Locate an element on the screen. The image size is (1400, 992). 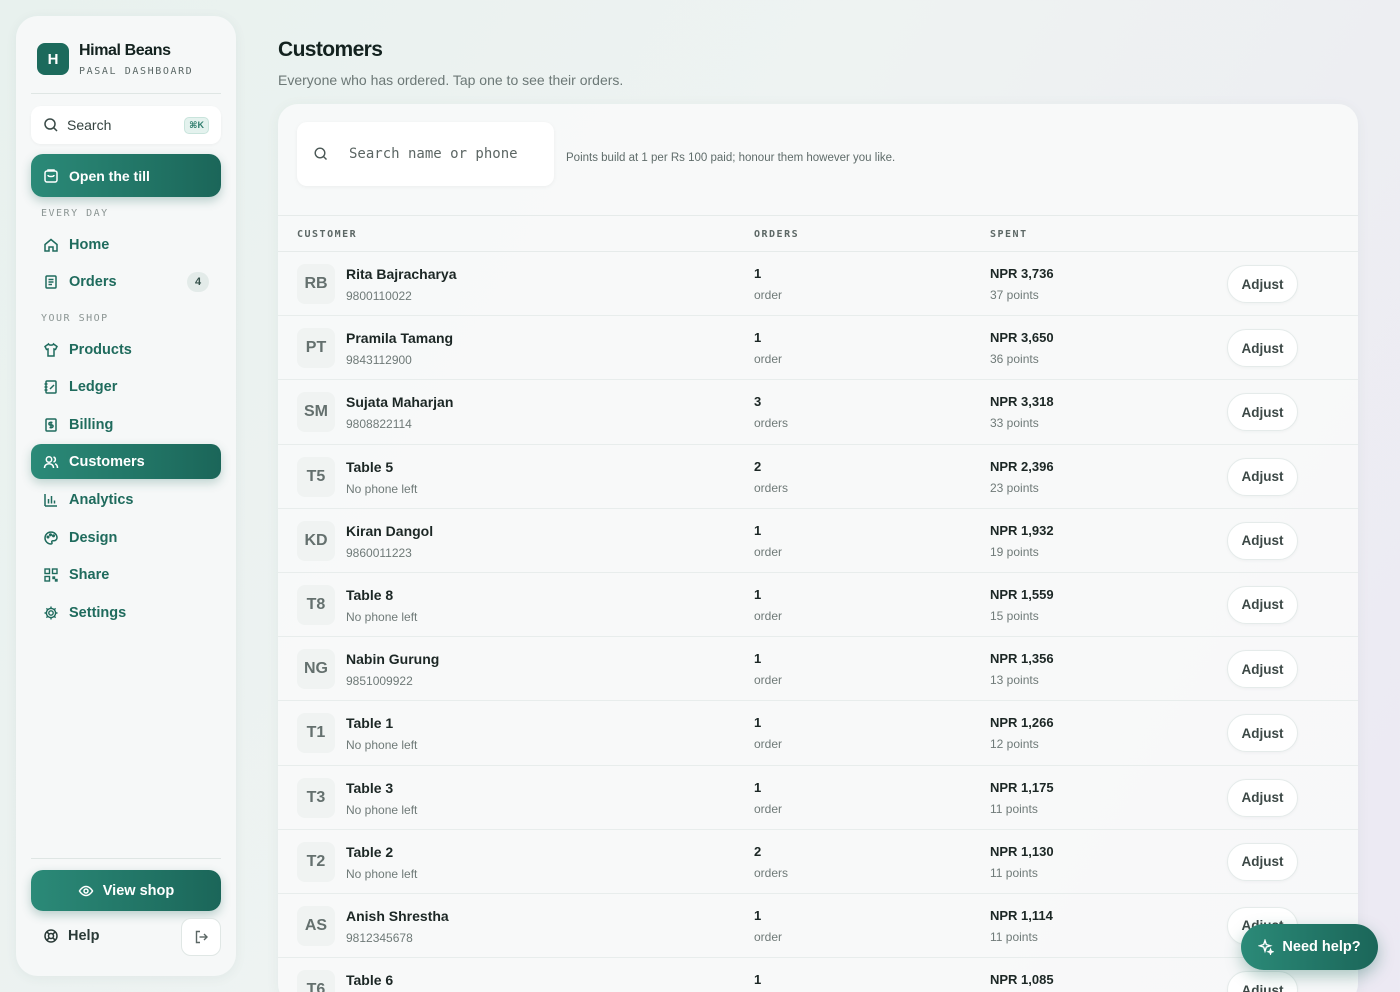
brand-name: Himal Beans is located at coordinates (125, 50).